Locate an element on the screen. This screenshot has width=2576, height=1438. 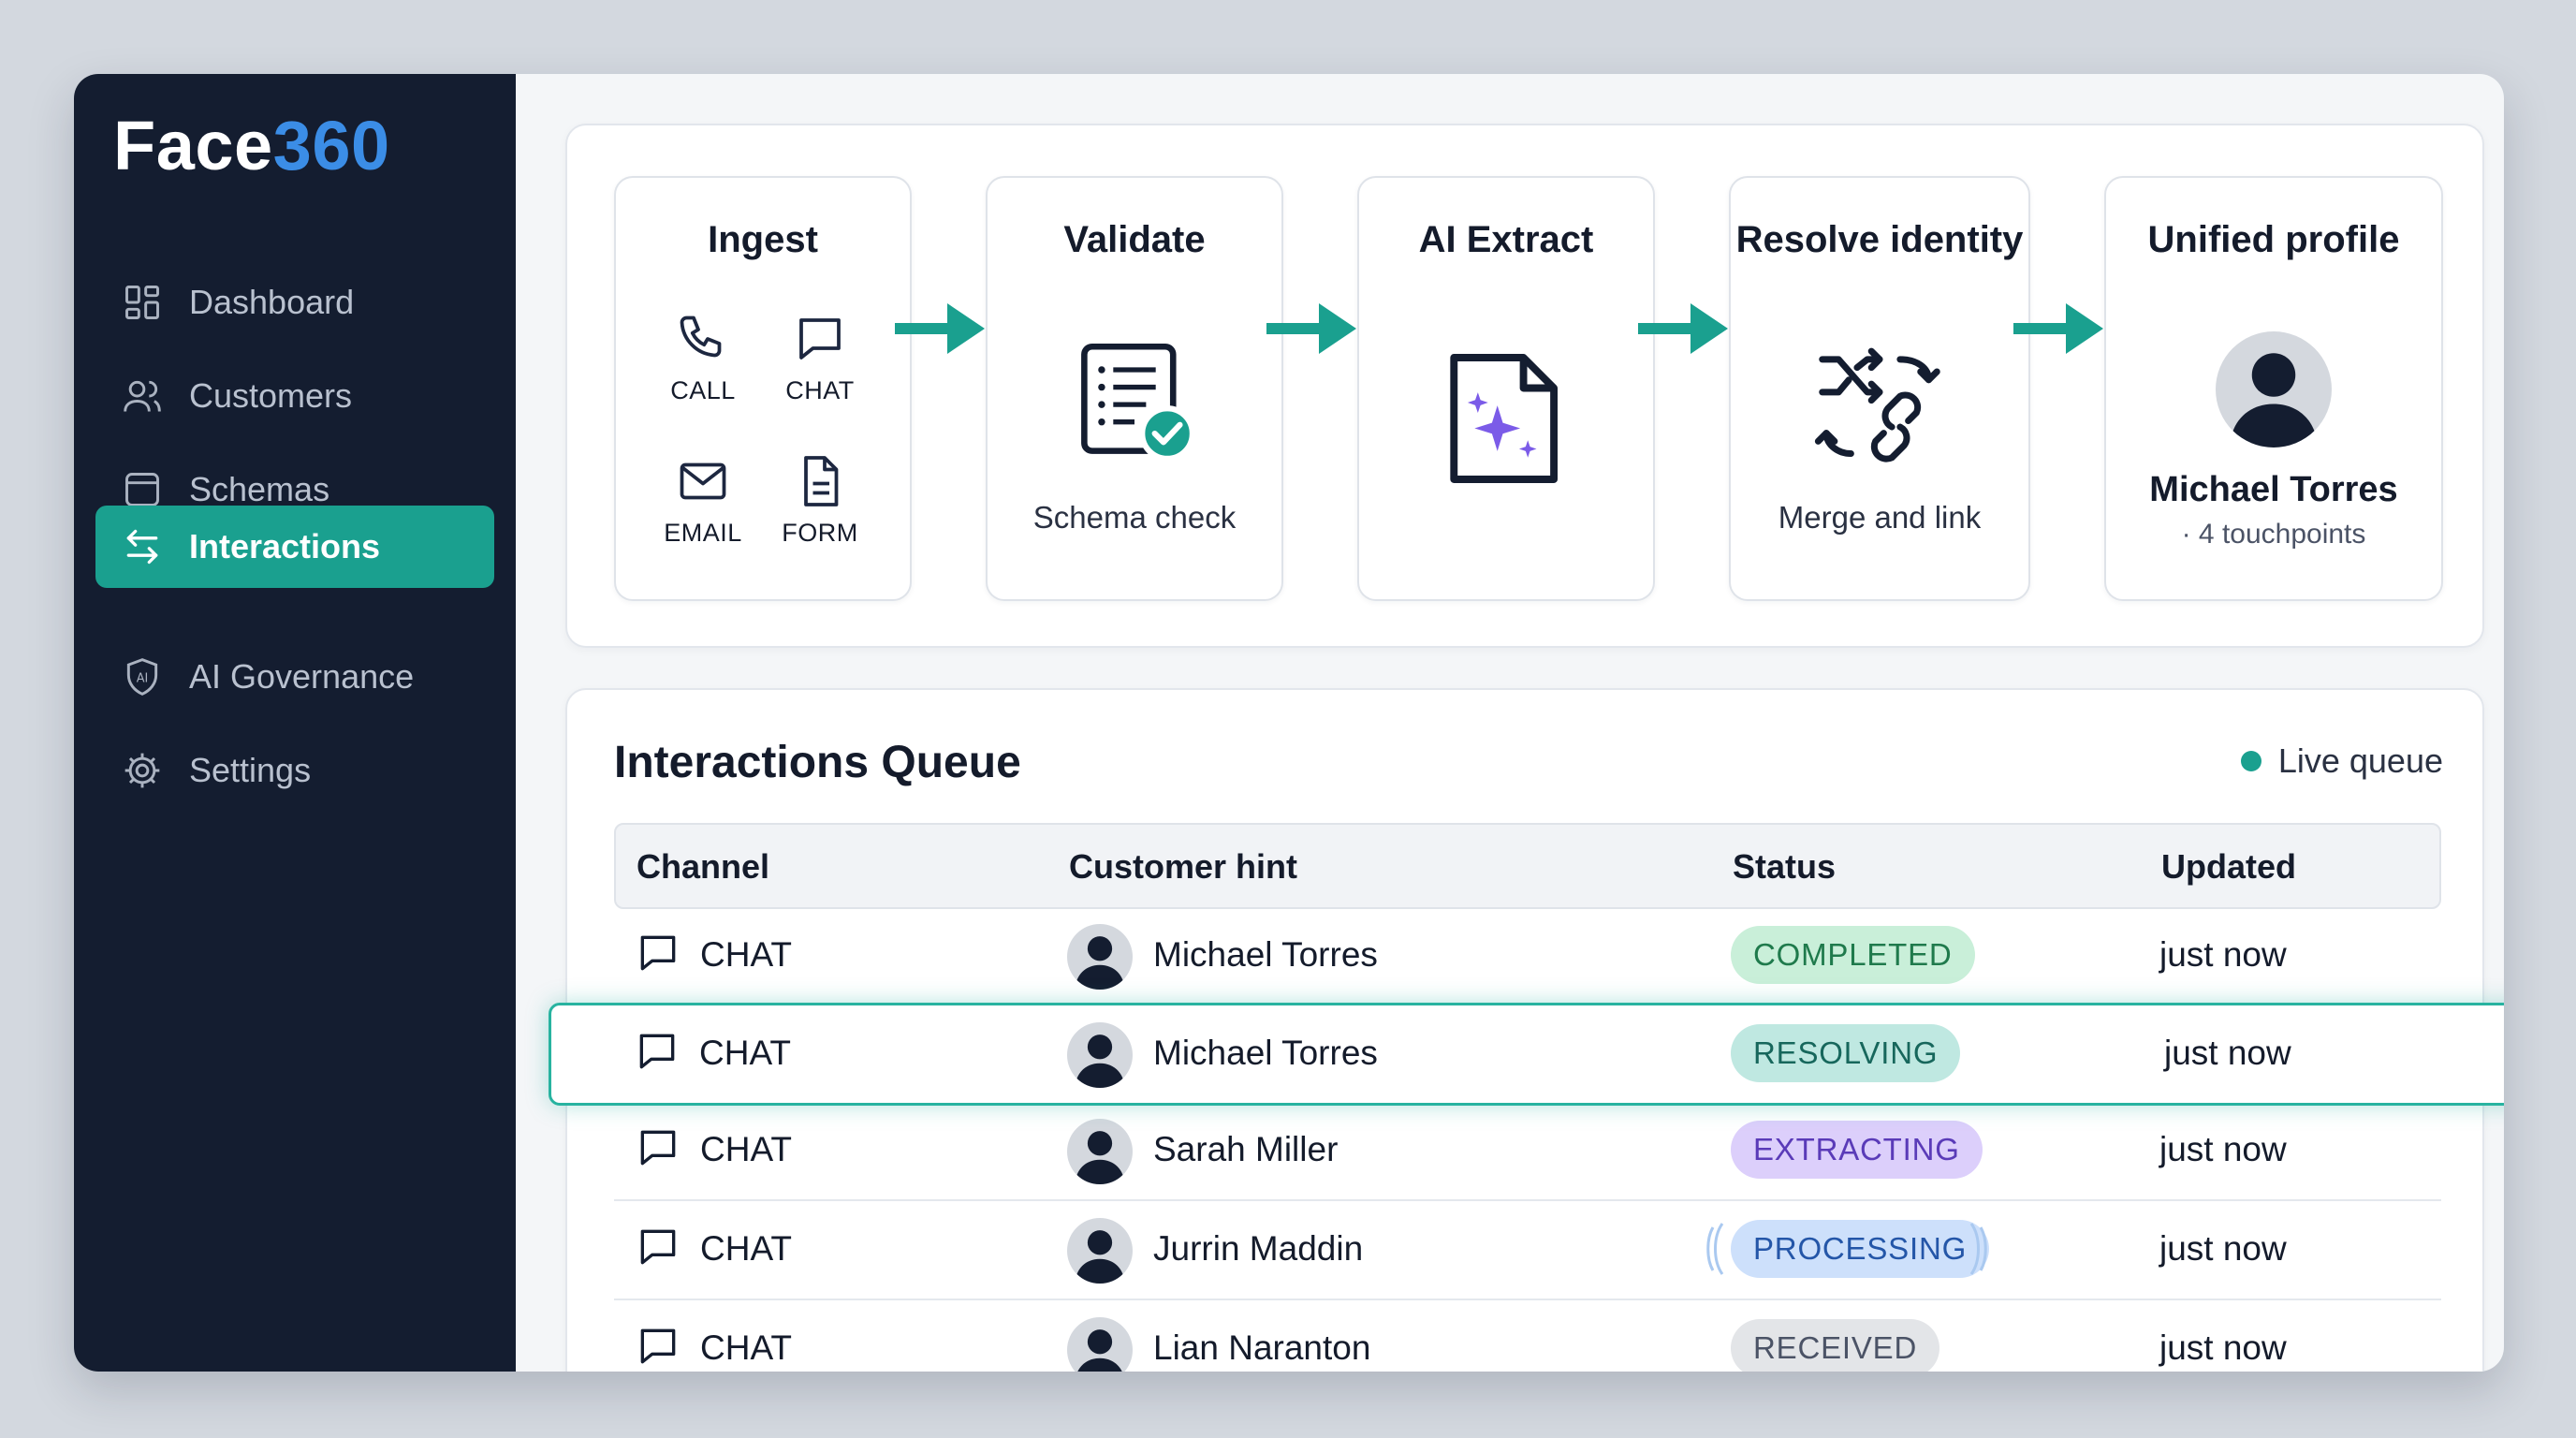
pipeline-step-validate: Validate Schema check is located at coordinates (1134, 388).